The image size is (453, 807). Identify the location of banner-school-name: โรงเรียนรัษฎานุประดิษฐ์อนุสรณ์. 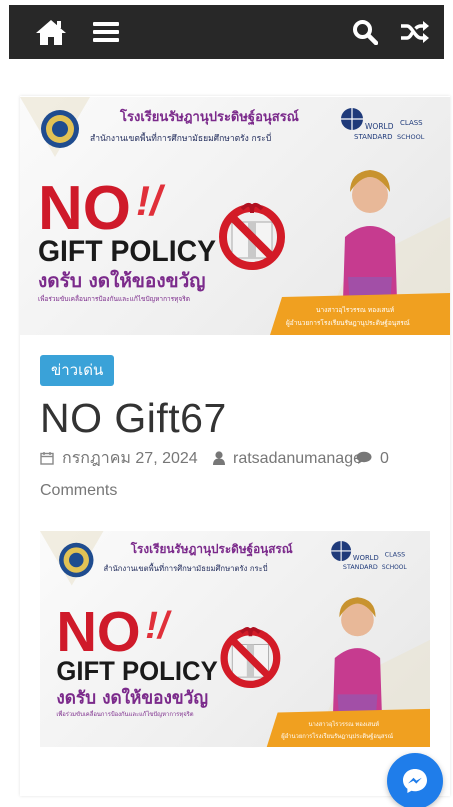
(209, 117).